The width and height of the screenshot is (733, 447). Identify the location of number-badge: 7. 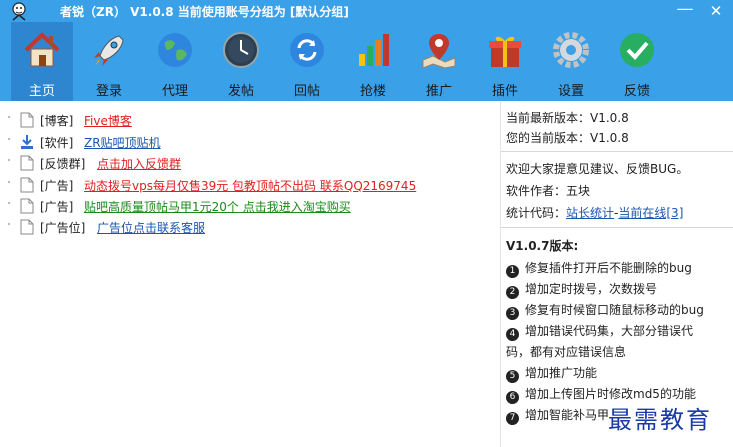
(512, 418).